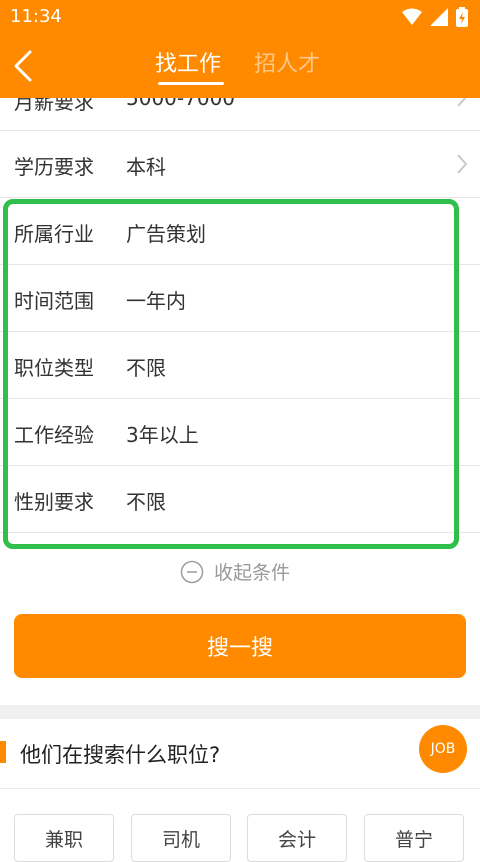  I want to click on section-accent-bar, so click(3, 752).